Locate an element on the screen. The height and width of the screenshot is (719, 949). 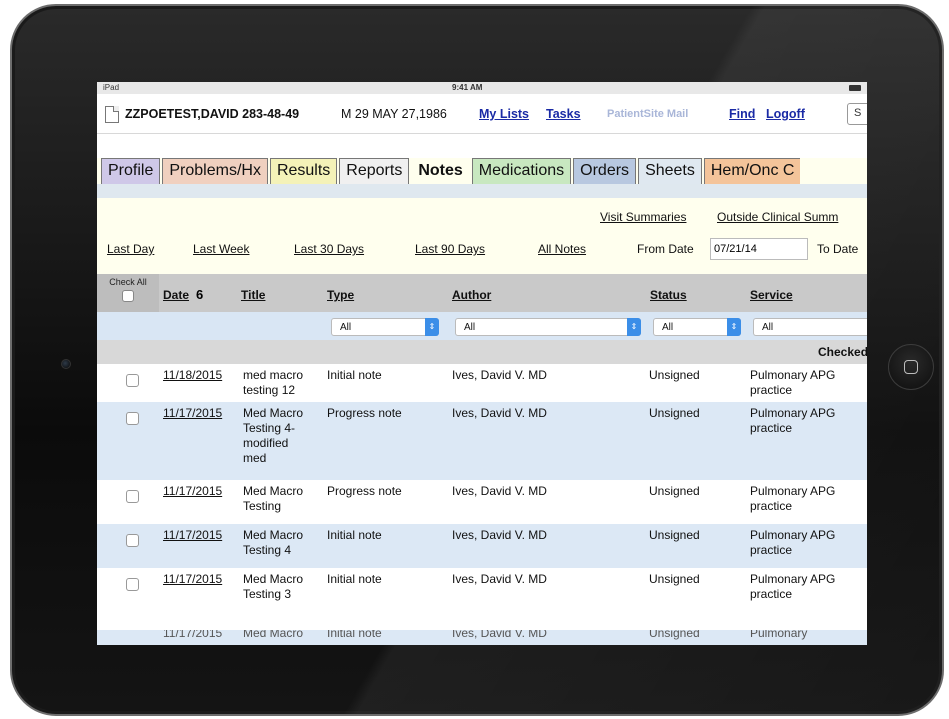
column-date: Date is located at coordinates (176, 295).